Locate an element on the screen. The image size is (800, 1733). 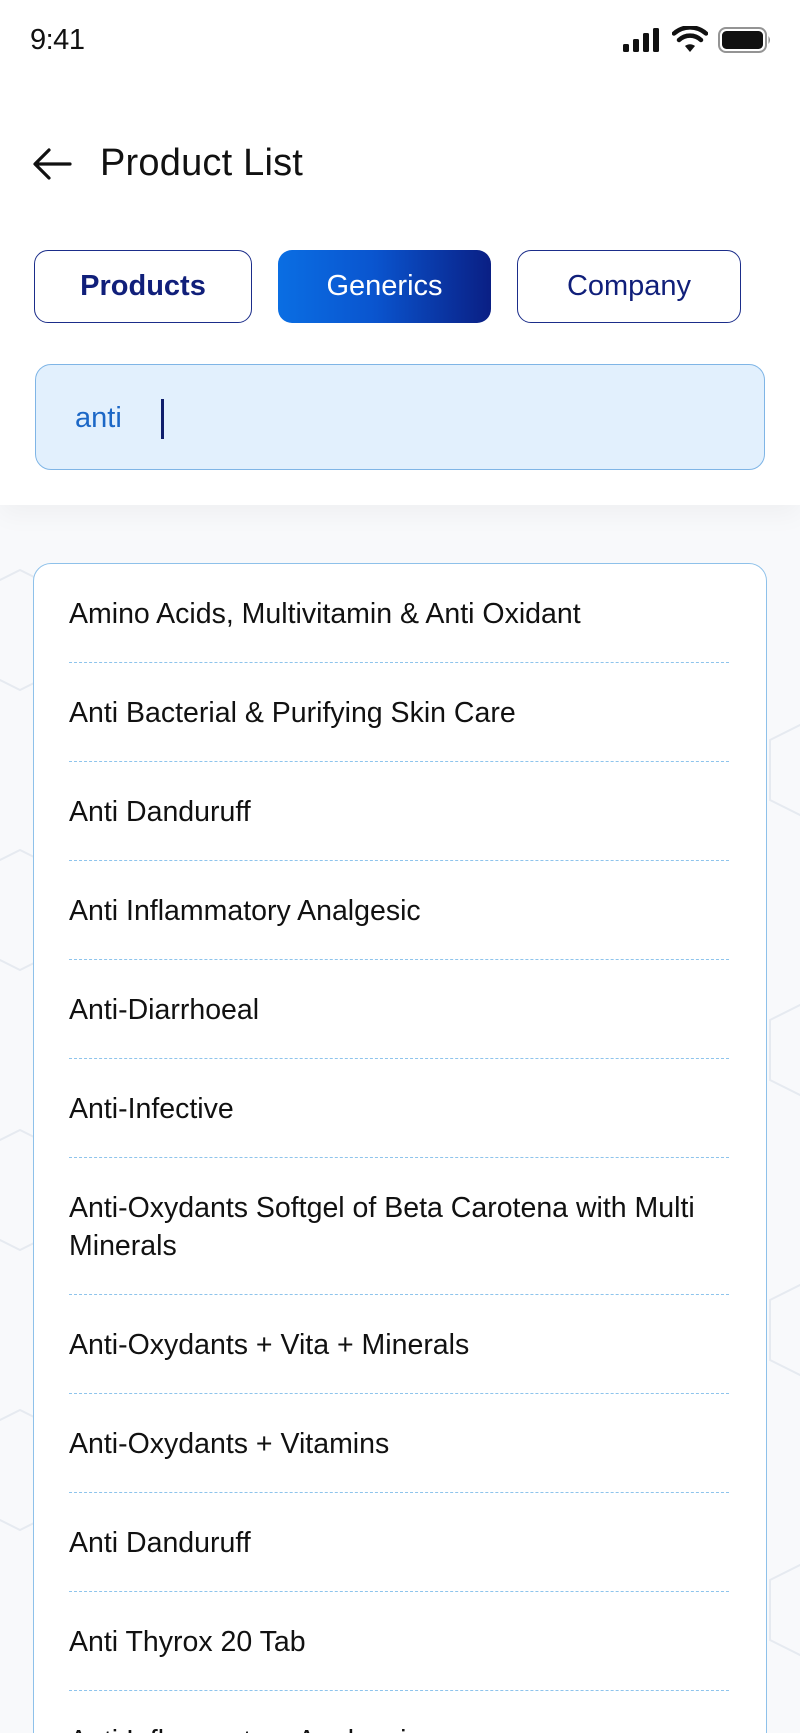
tab-generics: Generics is located at coordinates (384, 286).